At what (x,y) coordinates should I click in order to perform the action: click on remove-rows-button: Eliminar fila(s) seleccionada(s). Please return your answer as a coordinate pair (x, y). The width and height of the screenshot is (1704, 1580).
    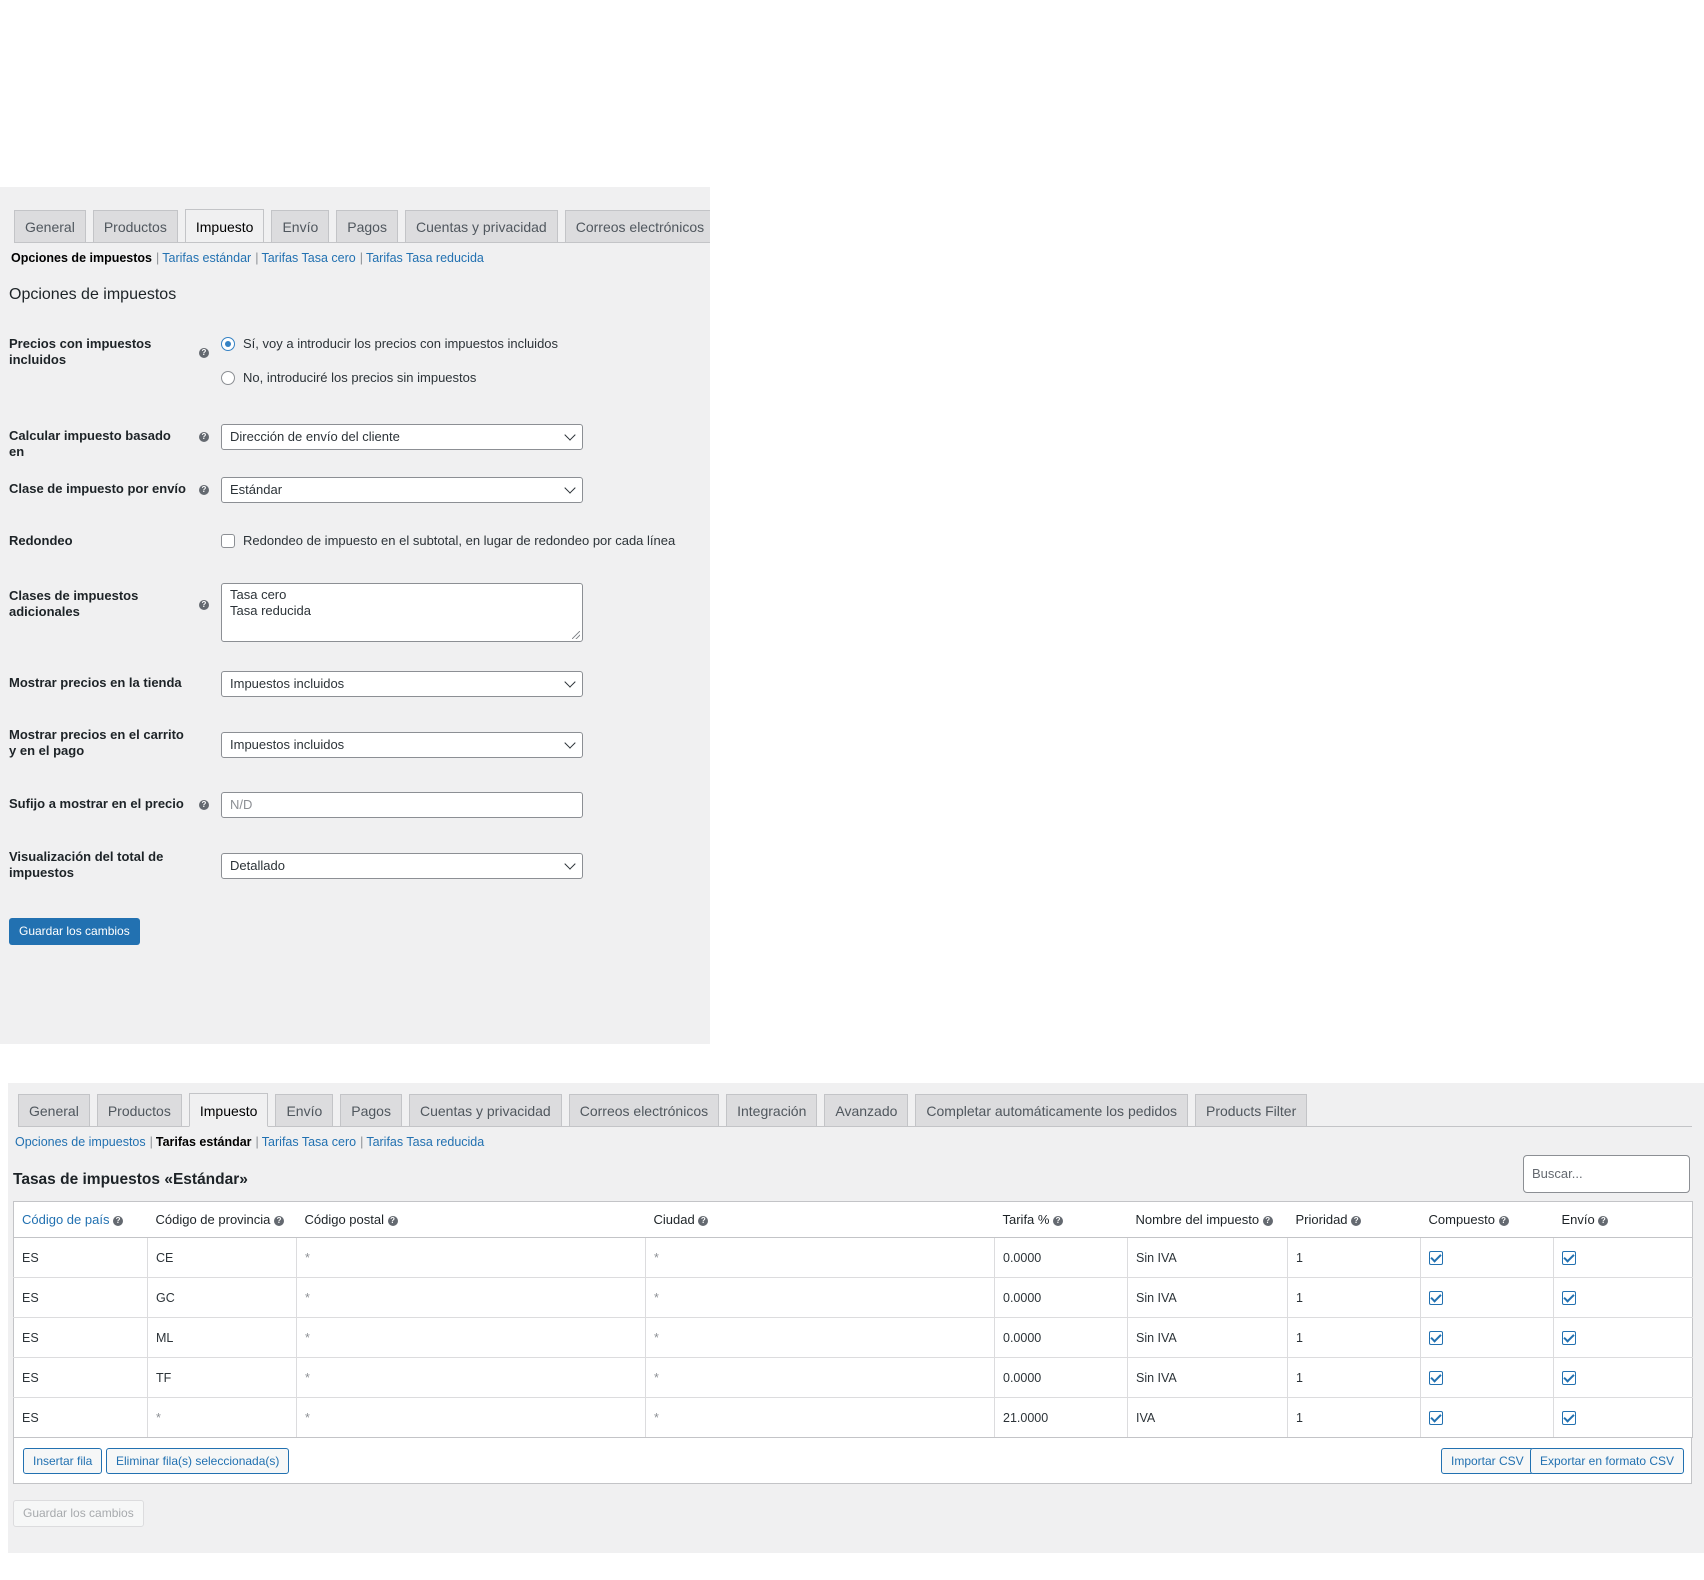
    Looking at the image, I should click on (198, 1461).